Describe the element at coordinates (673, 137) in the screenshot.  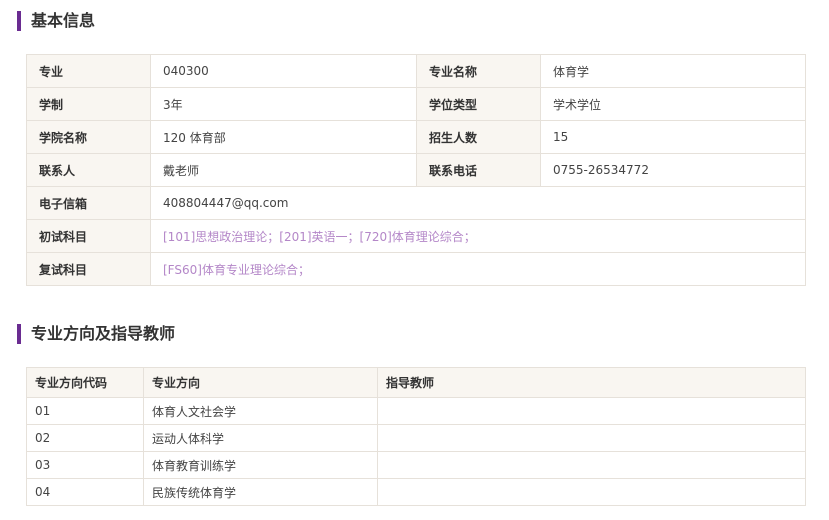
I see `info-value: 15` at that location.